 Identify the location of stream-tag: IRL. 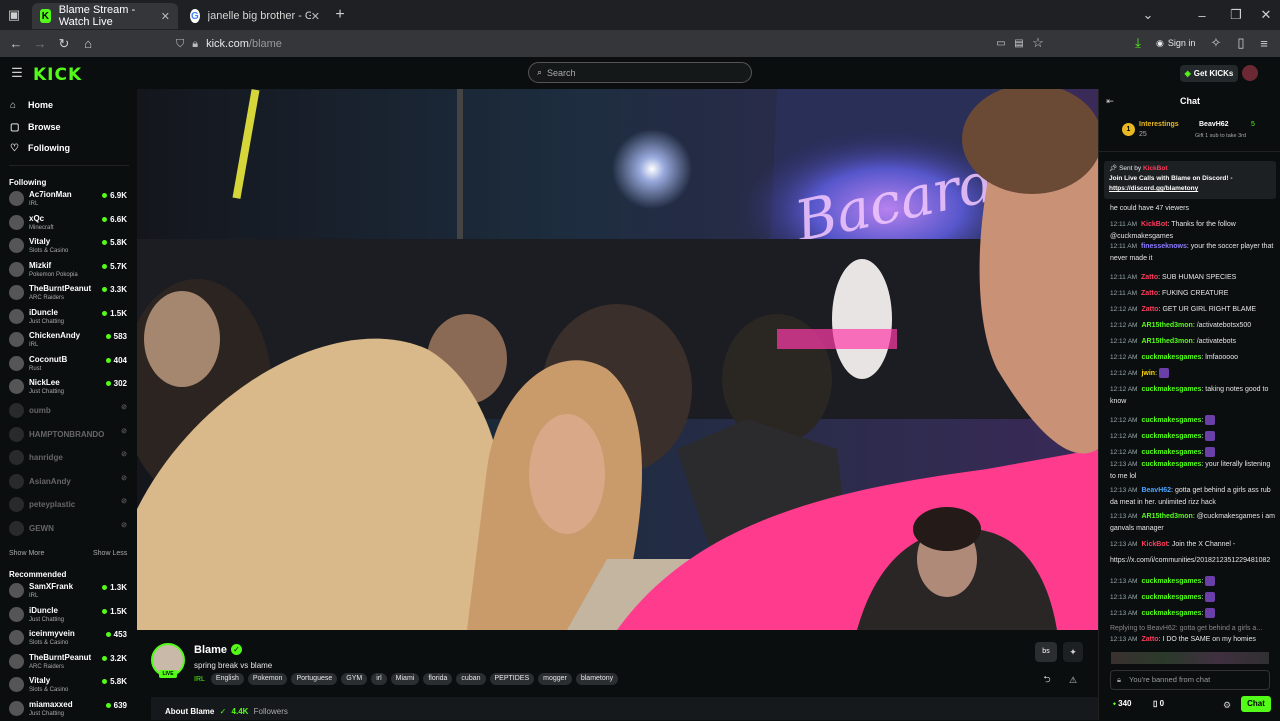
(199, 679).